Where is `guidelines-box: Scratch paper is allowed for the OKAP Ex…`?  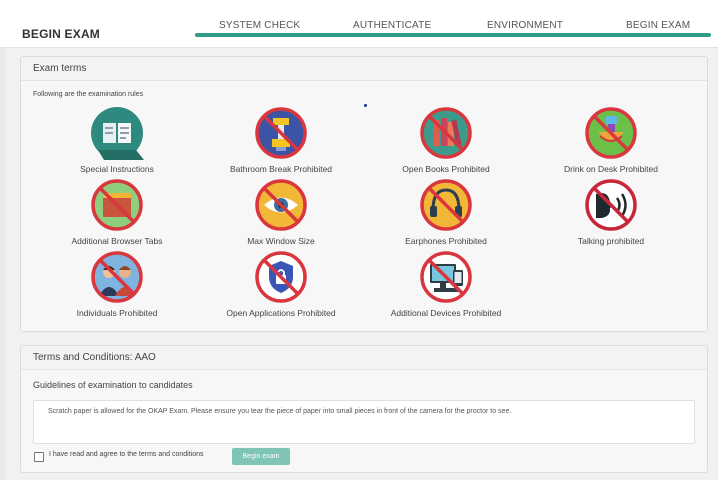
guidelines-box: Scratch paper is allowed for the OKAP Ex… is located at coordinates (364, 422).